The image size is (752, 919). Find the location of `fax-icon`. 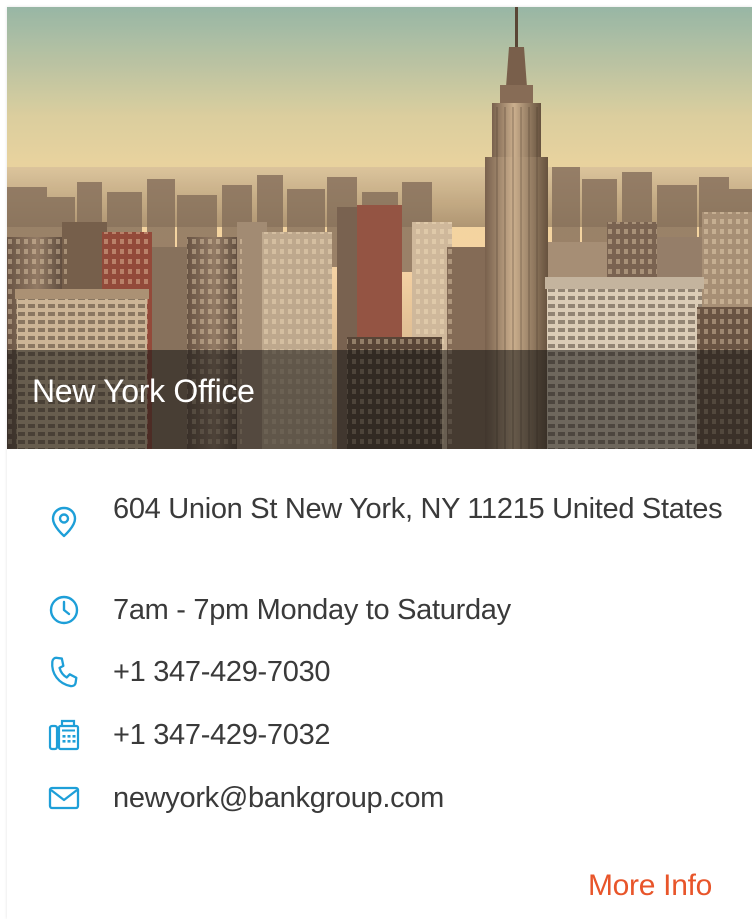

fax-icon is located at coordinates (64, 735).